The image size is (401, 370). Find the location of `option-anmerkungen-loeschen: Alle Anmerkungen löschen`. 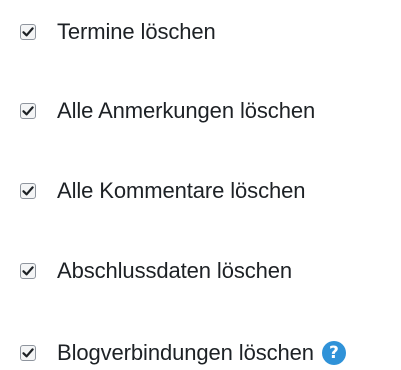

option-anmerkungen-loeschen: Alle Anmerkungen löschen is located at coordinates (167, 111).